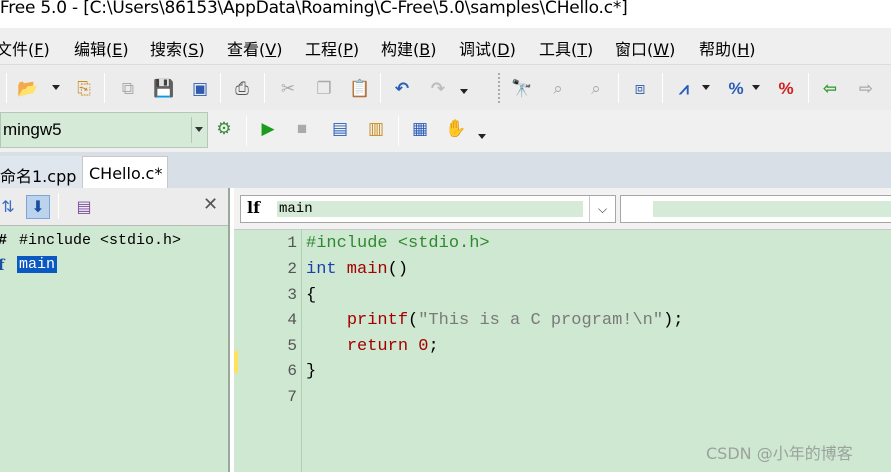 This screenshot has width=891, height=472. I want to click on editor-header: lf main ⌵, so click(562, 209).